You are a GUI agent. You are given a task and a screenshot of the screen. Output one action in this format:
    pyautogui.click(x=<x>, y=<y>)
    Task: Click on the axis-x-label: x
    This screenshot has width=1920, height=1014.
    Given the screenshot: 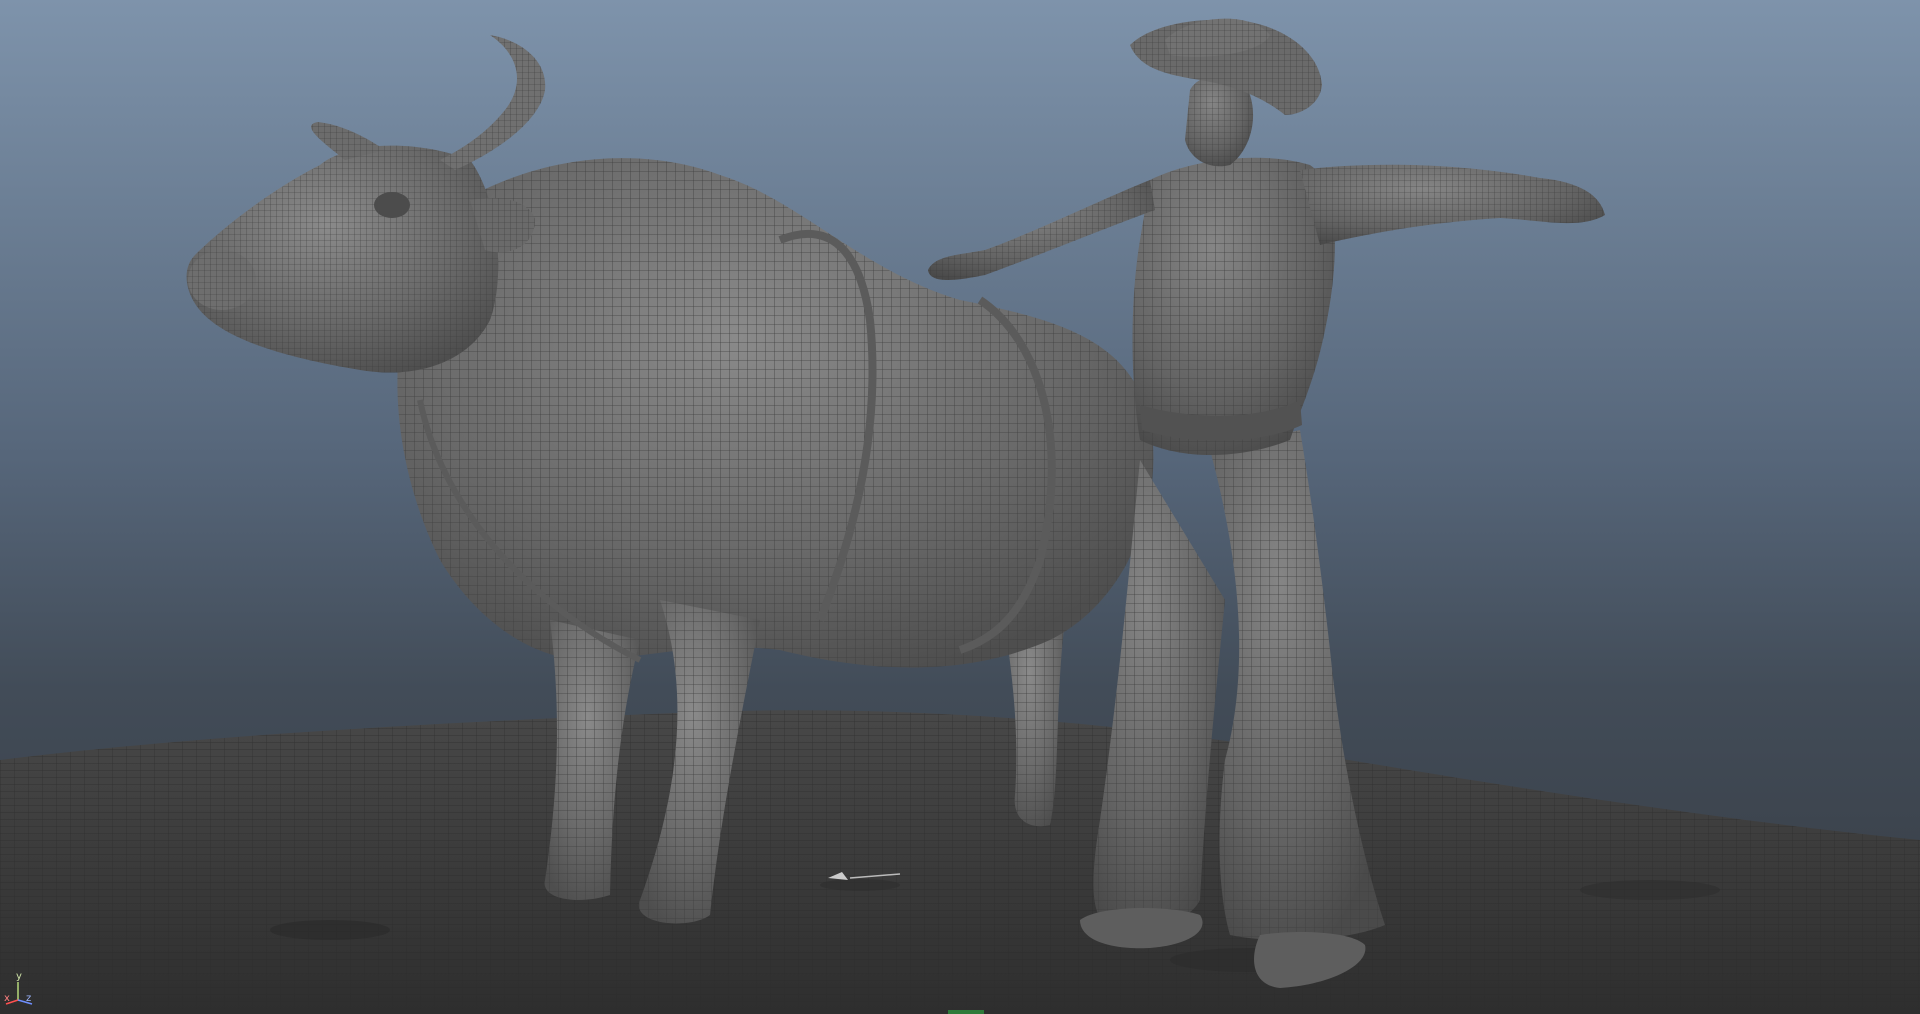 What is the action you would take?
    pyautogui.click(x=7, y=998)
    